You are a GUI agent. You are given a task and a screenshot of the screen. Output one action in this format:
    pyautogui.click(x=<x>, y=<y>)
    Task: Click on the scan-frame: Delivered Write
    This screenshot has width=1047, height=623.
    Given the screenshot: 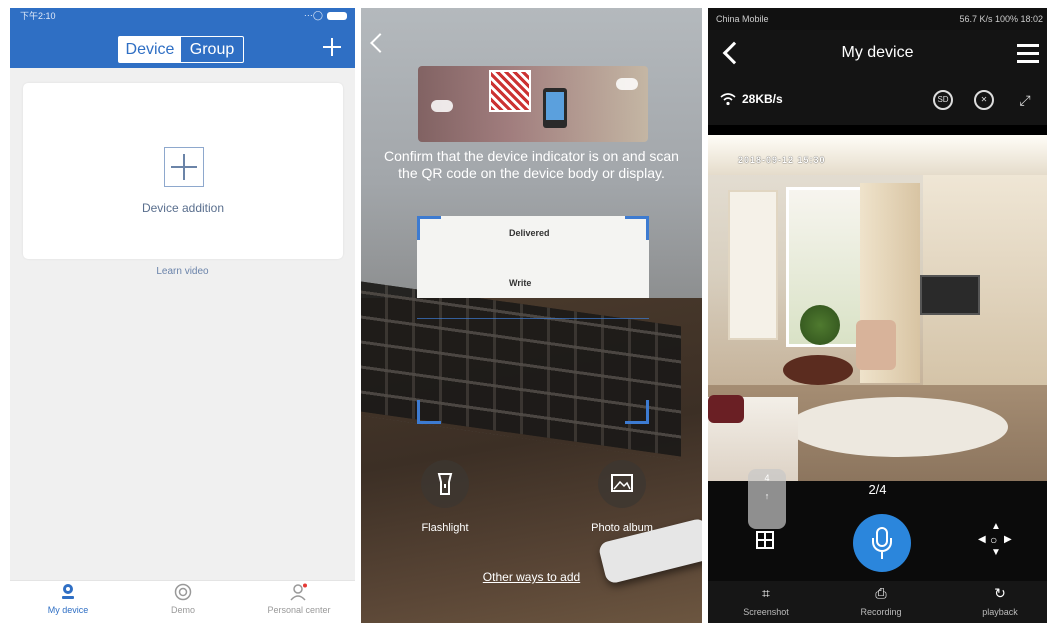 What is the action you would take?
    pyautogui.click(x=533, y=320)
    